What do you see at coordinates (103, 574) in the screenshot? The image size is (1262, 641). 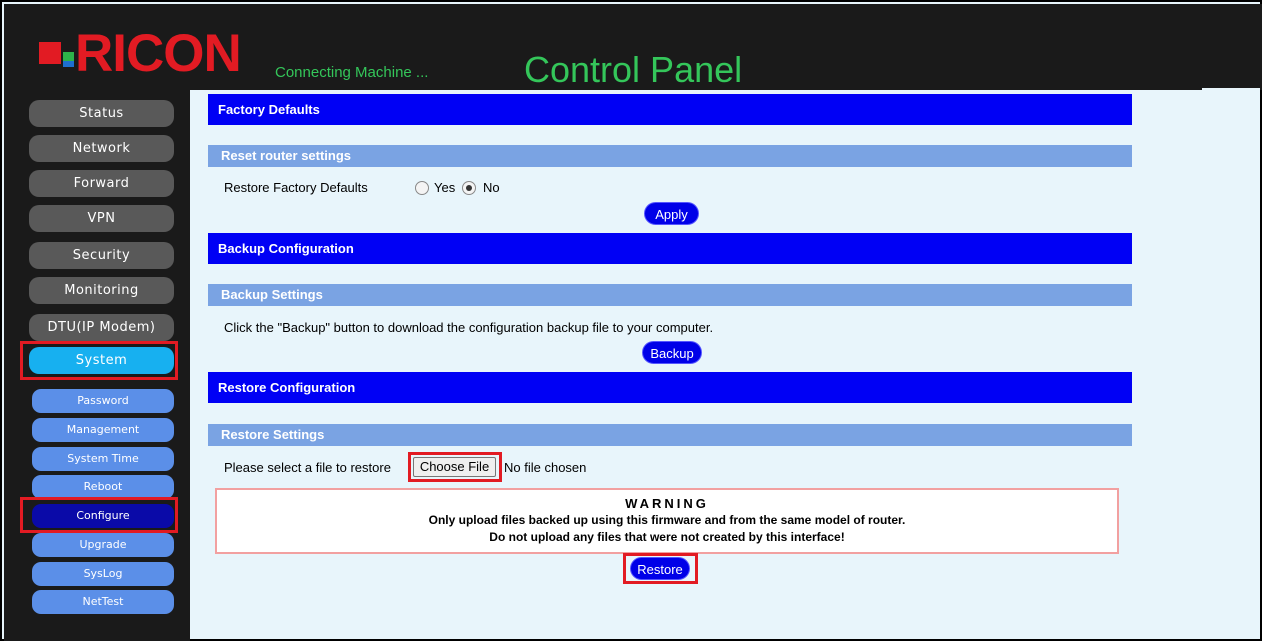 I see `sidebar-subitem-syslog: SysLog` at bounding box center [103, 574].